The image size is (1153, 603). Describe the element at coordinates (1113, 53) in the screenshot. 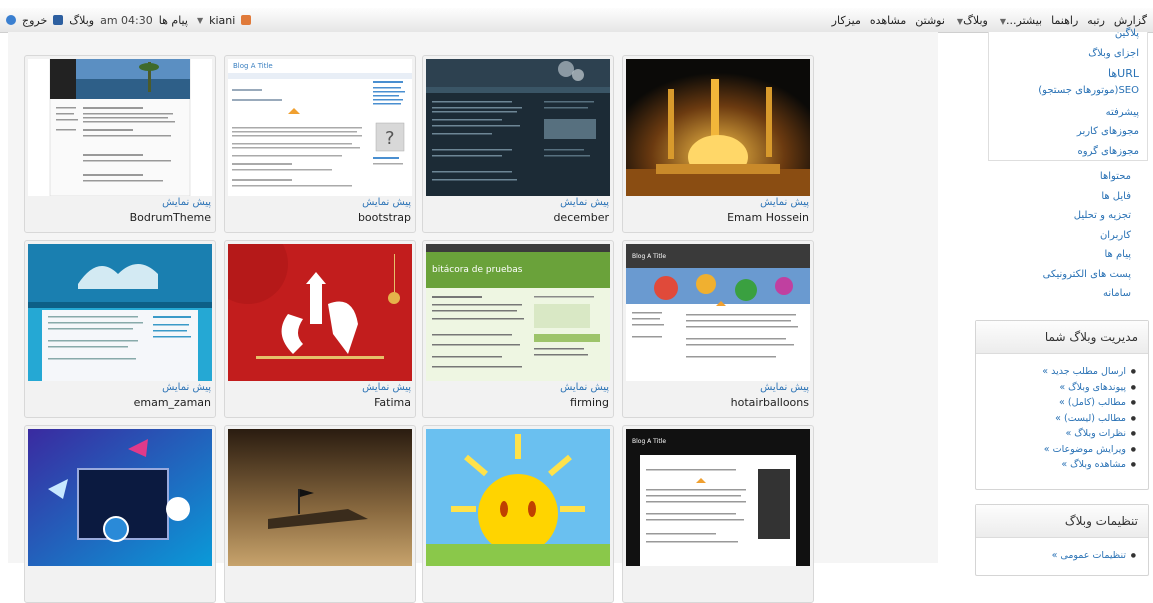

I see `submenu-widgets: اجزای وبلاگ` at that location.